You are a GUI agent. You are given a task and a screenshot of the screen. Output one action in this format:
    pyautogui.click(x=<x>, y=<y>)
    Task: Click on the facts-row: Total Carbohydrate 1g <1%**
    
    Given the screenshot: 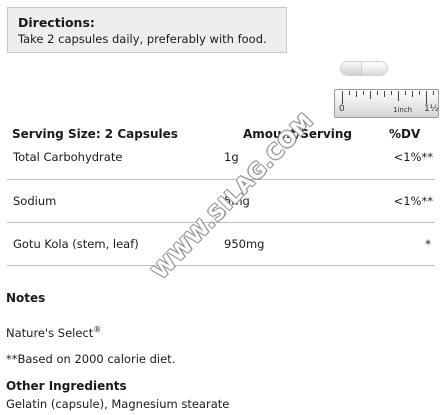 What is the action you would take?
    pyautogui.click(x=221, y=161)
    